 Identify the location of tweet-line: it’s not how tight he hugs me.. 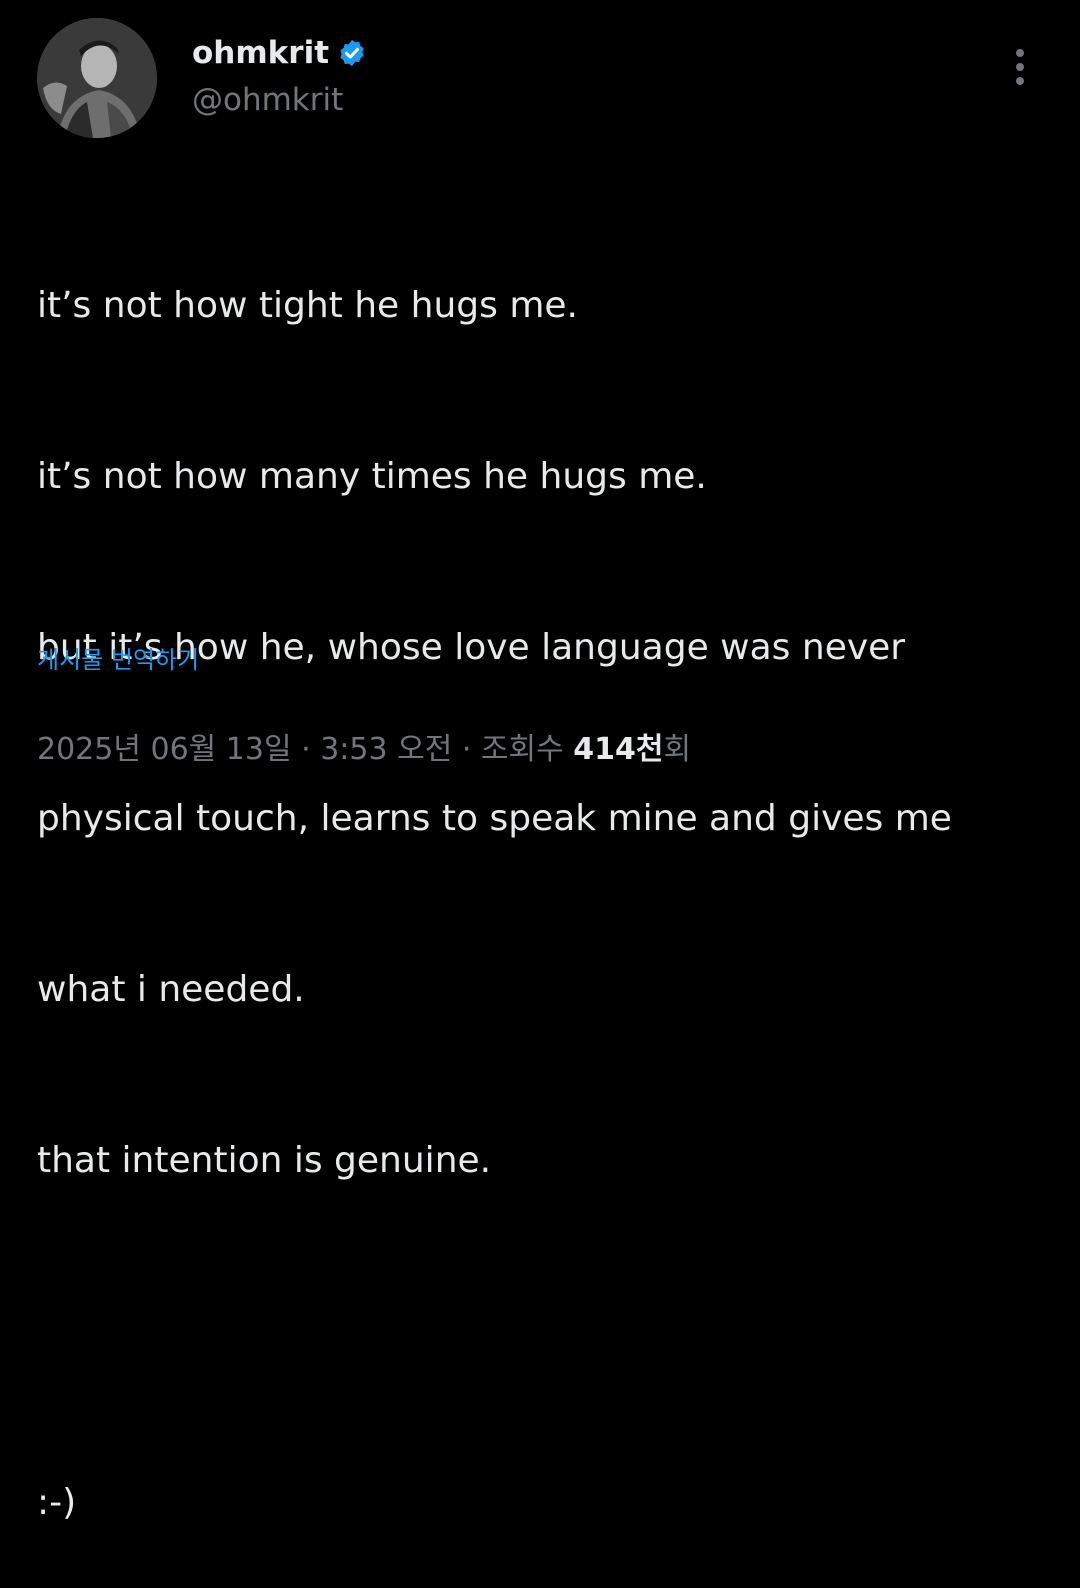
(307, 305).